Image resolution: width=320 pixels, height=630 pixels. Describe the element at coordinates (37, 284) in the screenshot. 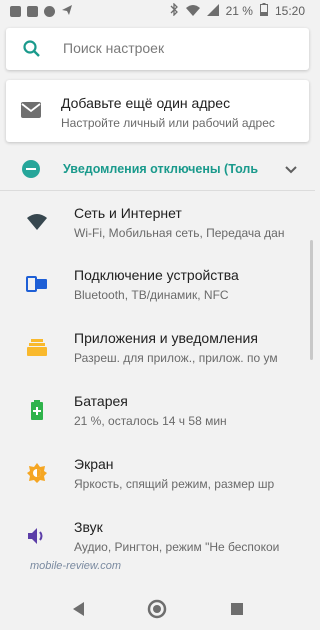

I see `devices-icon` at that location.